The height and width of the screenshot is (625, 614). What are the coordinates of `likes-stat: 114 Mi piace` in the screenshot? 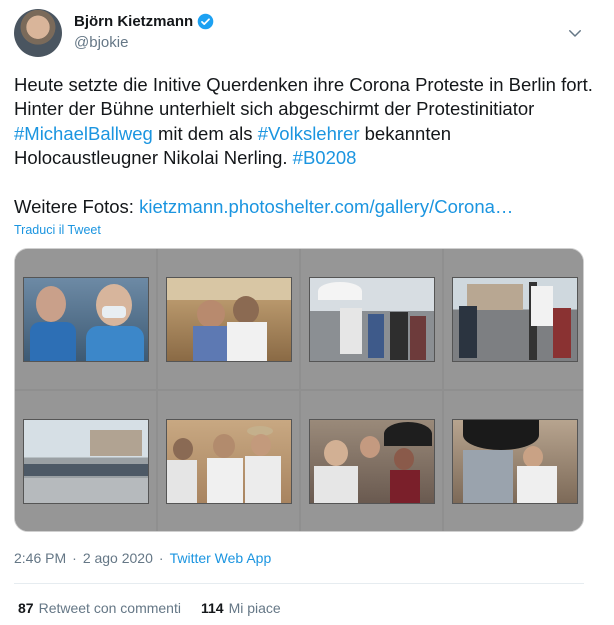 It's located at (241, 608).